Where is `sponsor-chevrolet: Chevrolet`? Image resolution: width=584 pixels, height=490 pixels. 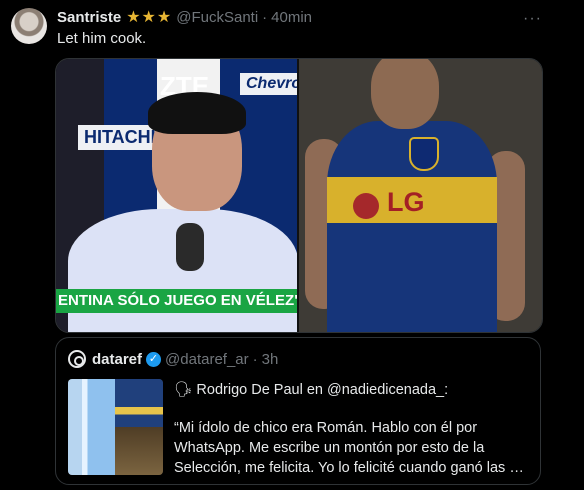
sponsor-chevrolet: Chevrolet is located at coordinates (268, 84).